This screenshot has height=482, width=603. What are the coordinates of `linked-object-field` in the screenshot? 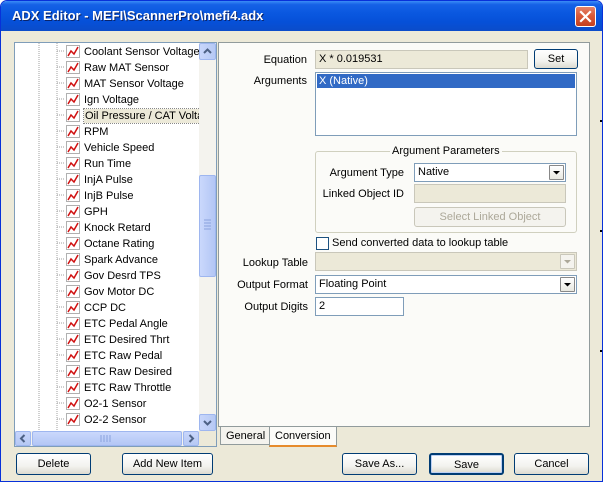 It's located at (490, 193).